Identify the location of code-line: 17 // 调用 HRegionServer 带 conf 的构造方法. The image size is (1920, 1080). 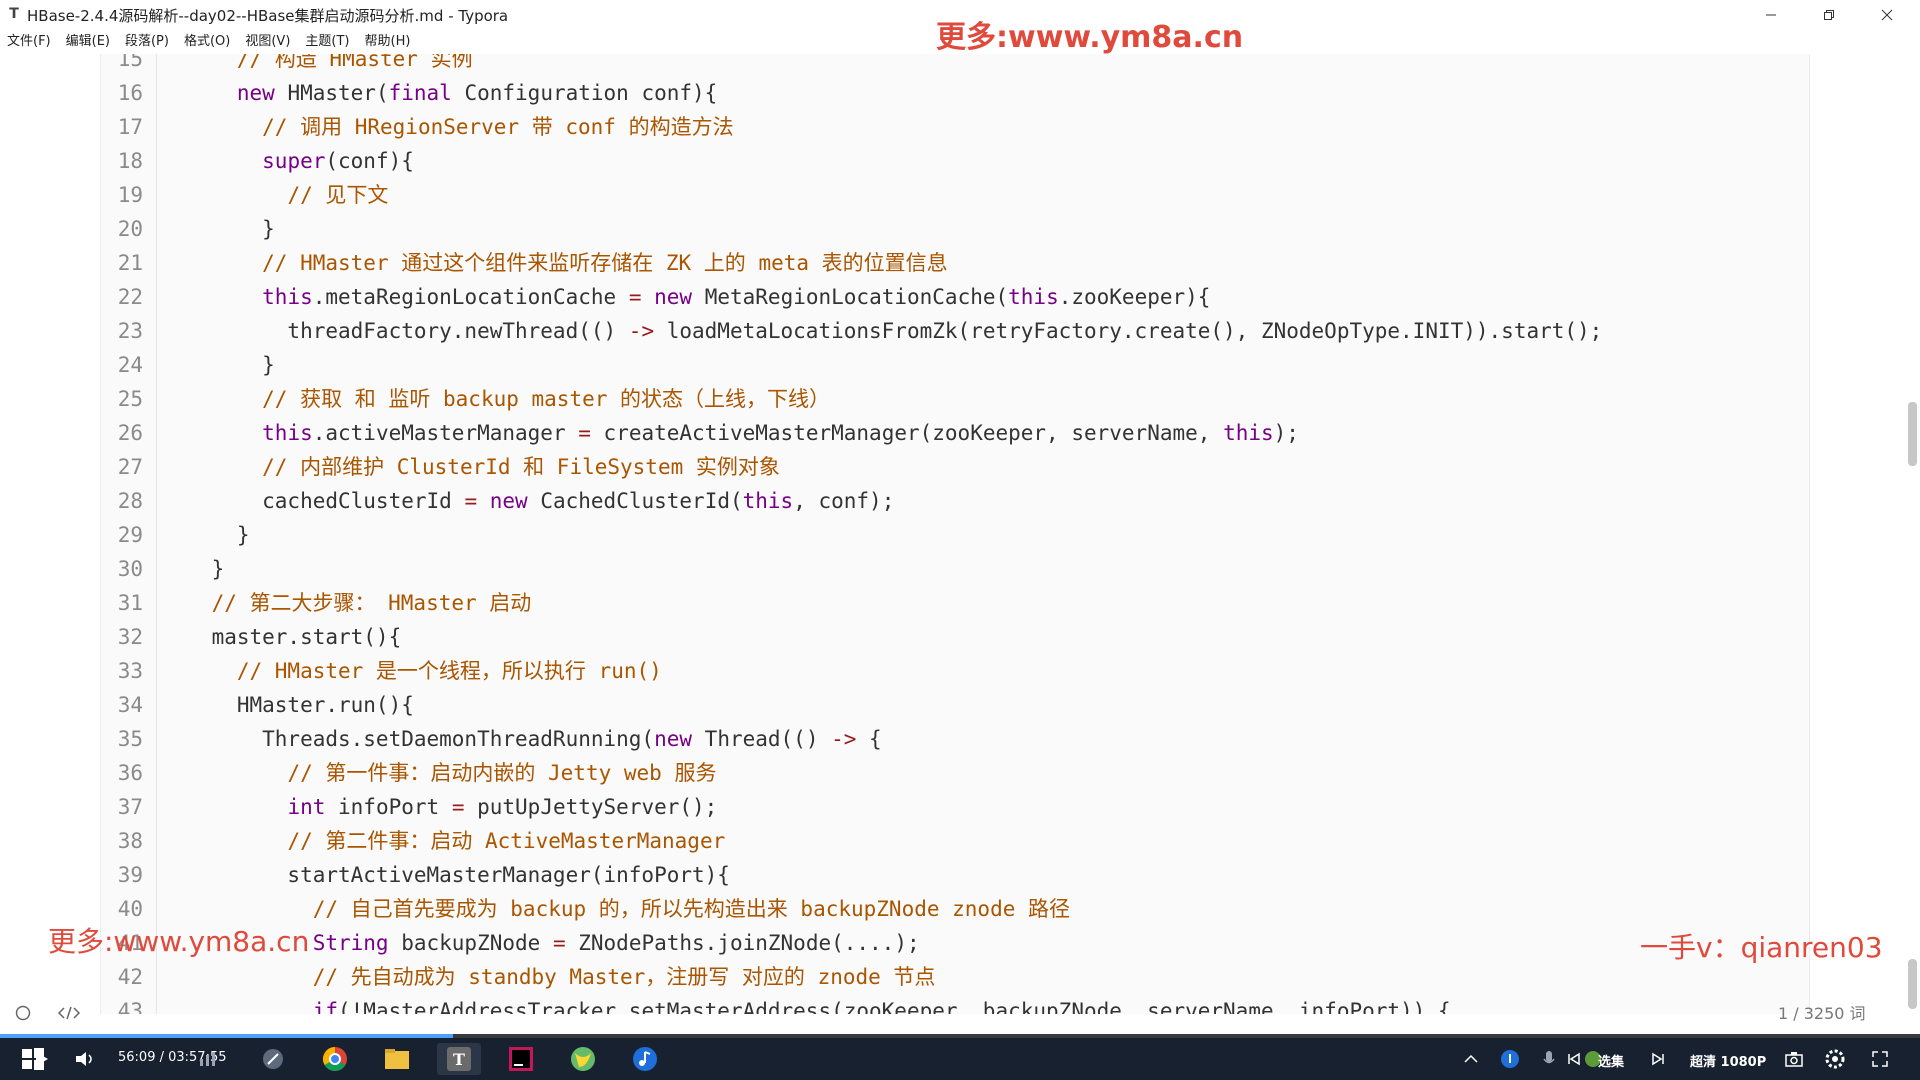
(955, 127).